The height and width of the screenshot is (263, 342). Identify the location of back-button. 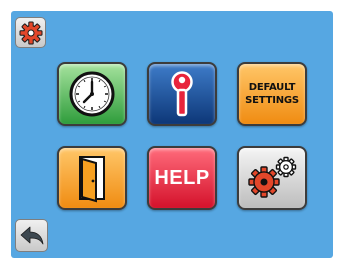
(31, 235).